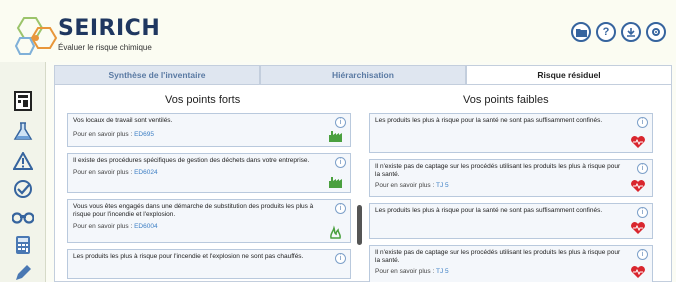 The height and width of the screenshot is (282, 676). Describe the element at coordinates (109, 28) in the screenshot. I see `brand-name: SEIRICH` at that location.